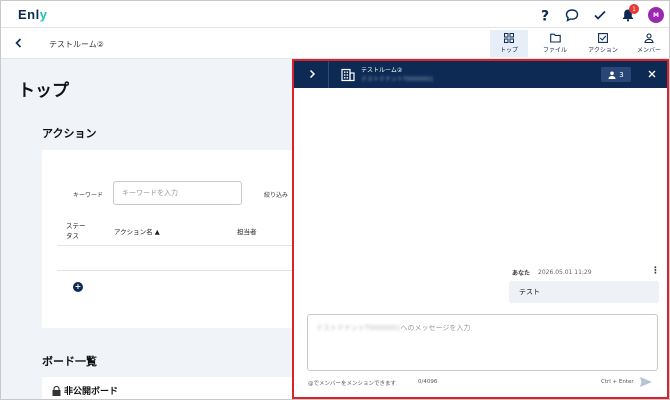 The width and height of the screenshot is (670, 400). Describe the element at coordinates (177, 193) in the screenshot. I see `keyword-input: キーワードを入力` at that location.